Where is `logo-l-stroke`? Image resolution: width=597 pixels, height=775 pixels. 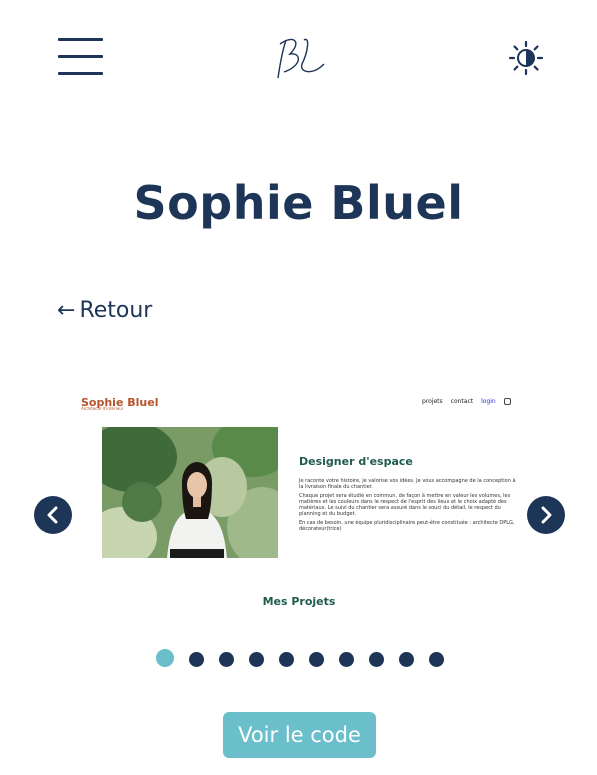
logo-l-stroke is located at coordinates (312, 55).